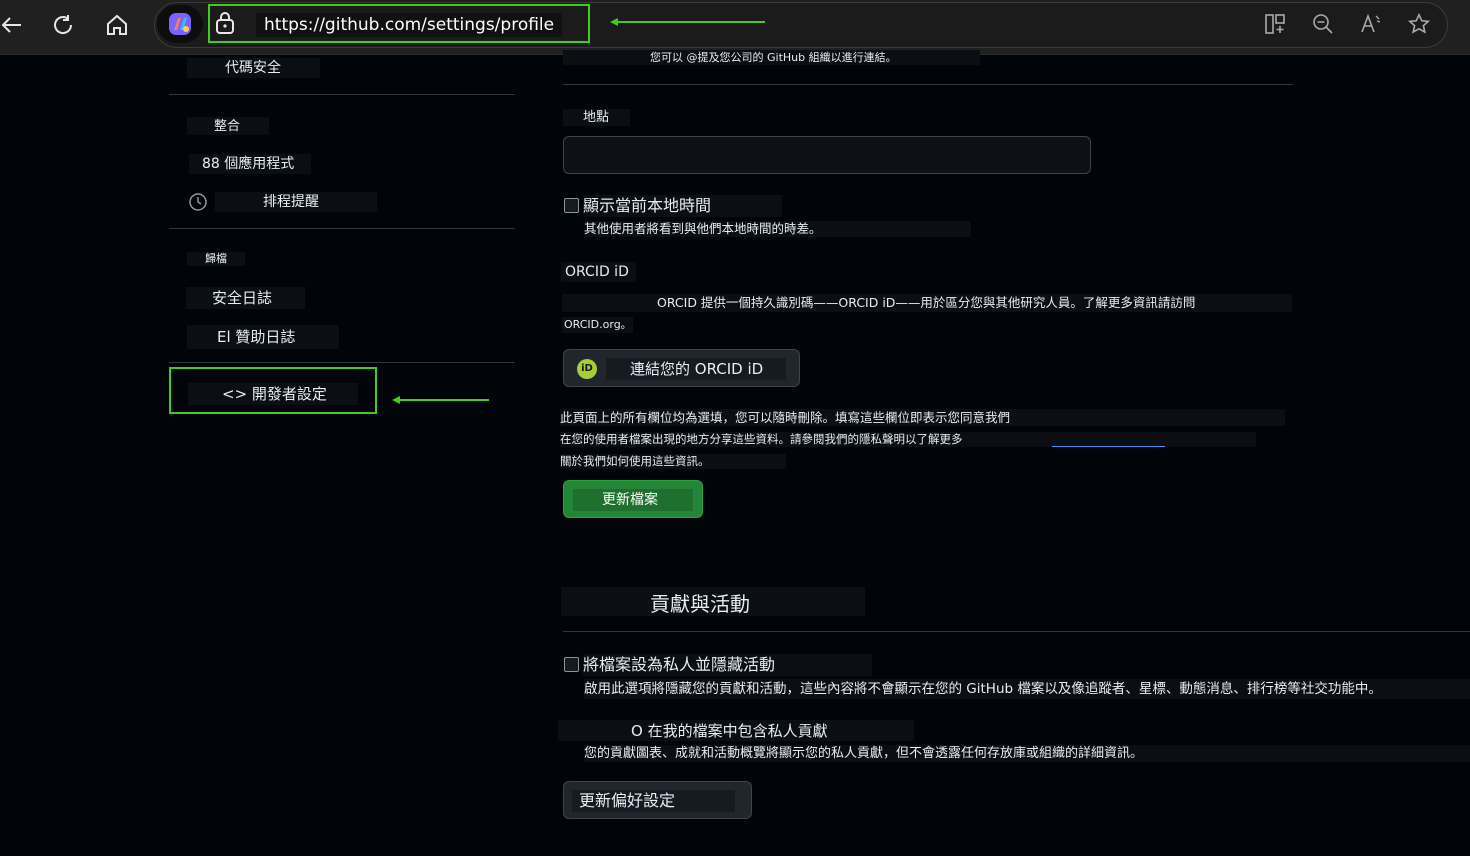 This screenshot has width=1470, height=856. I want to click on update-profile-button: 更新檔案, so click(633, 499).